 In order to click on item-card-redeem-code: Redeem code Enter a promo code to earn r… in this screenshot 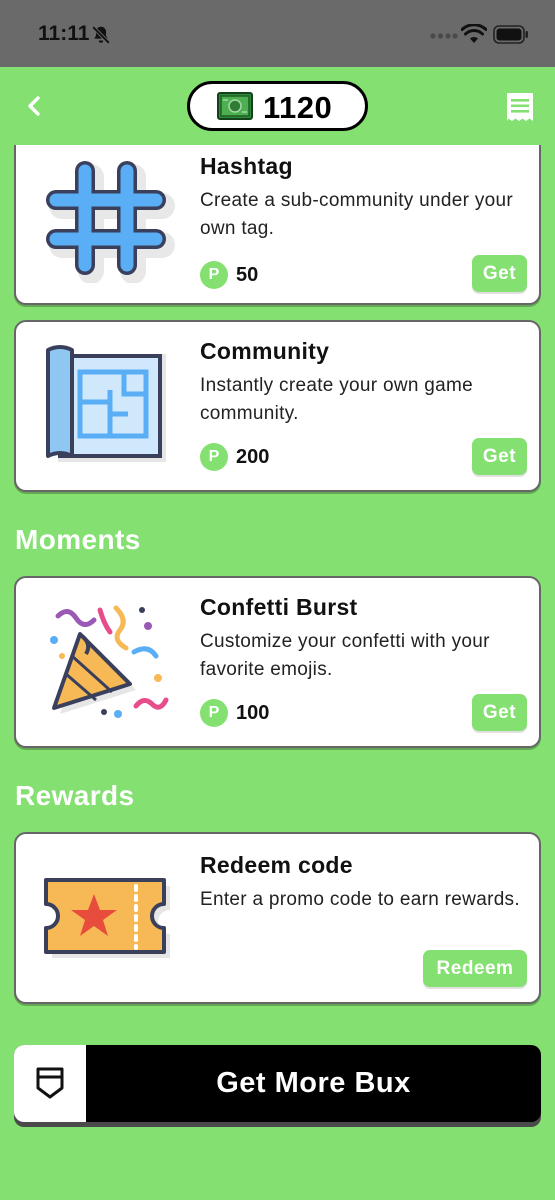, I will do `click(277, 918)`.